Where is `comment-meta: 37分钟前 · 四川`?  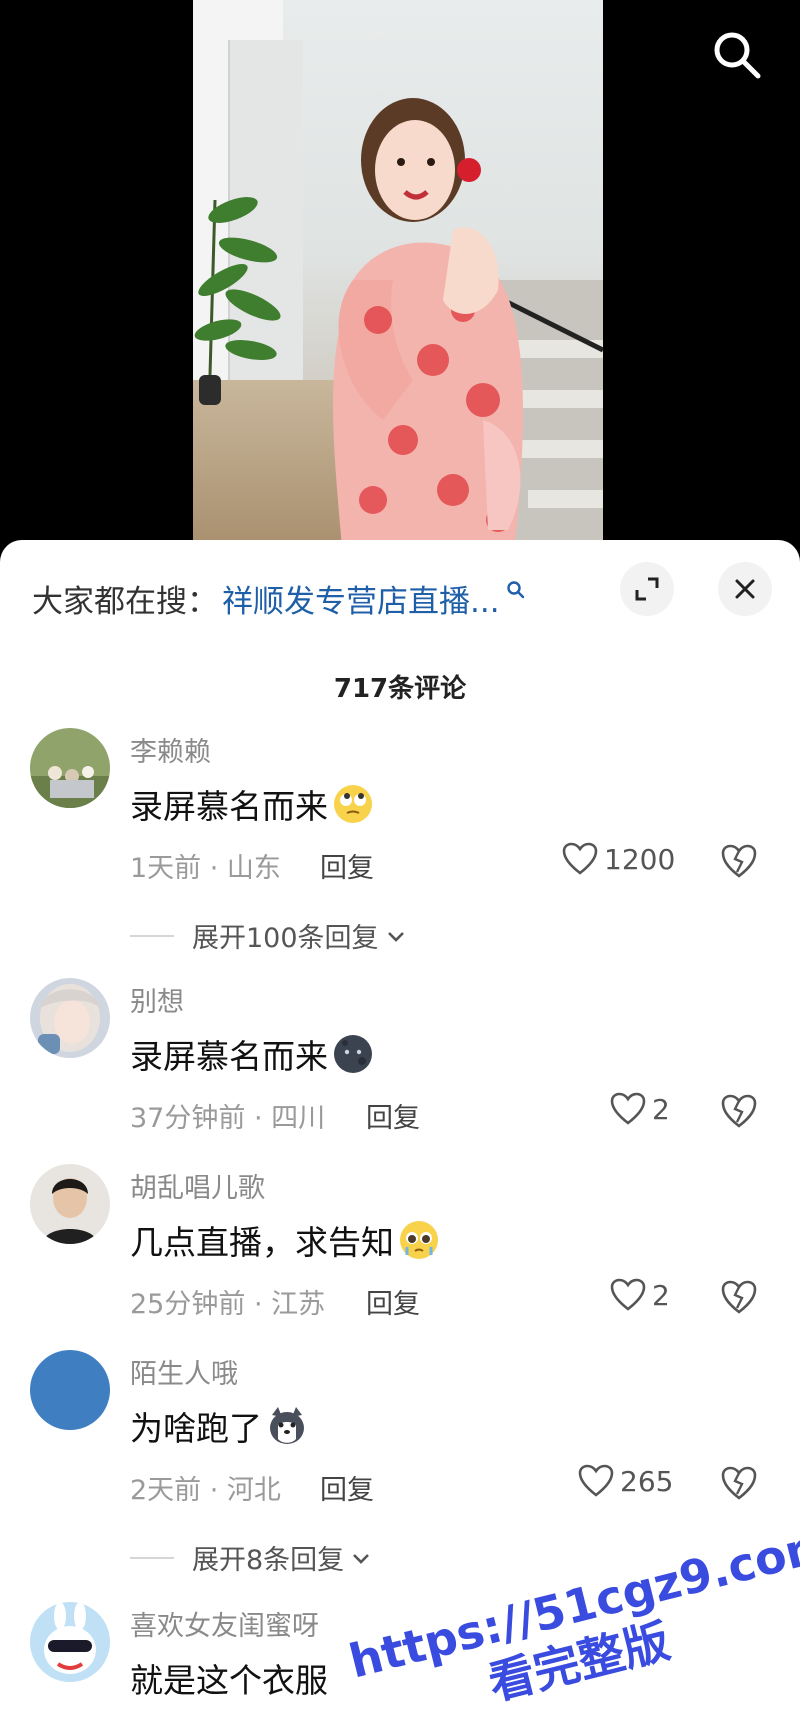 comment-meta: 37分钟前 · 四川 is located at coordinates (228, 1118).